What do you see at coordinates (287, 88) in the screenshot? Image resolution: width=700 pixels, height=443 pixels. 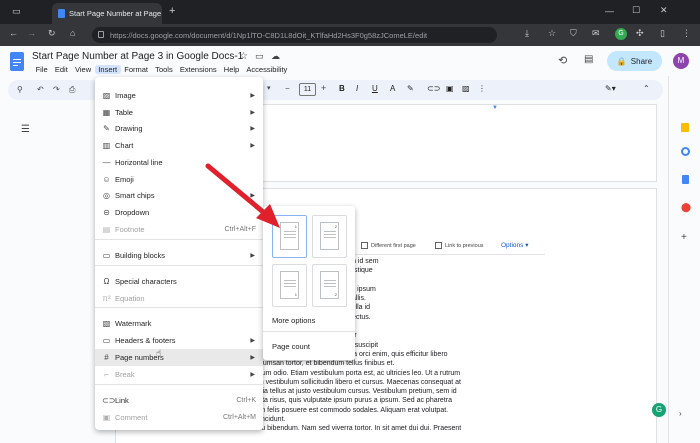 I see `decrease-font-icon: −` at bounding box center [287, 88].